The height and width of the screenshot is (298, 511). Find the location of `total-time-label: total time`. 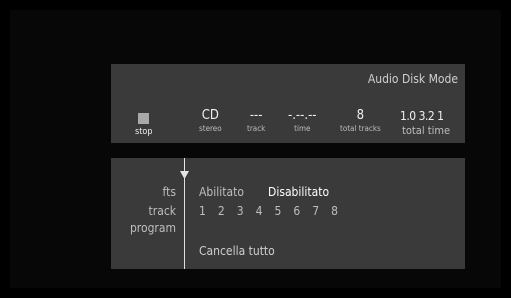

total-time-label: total time is located at coordinates (426, 130).